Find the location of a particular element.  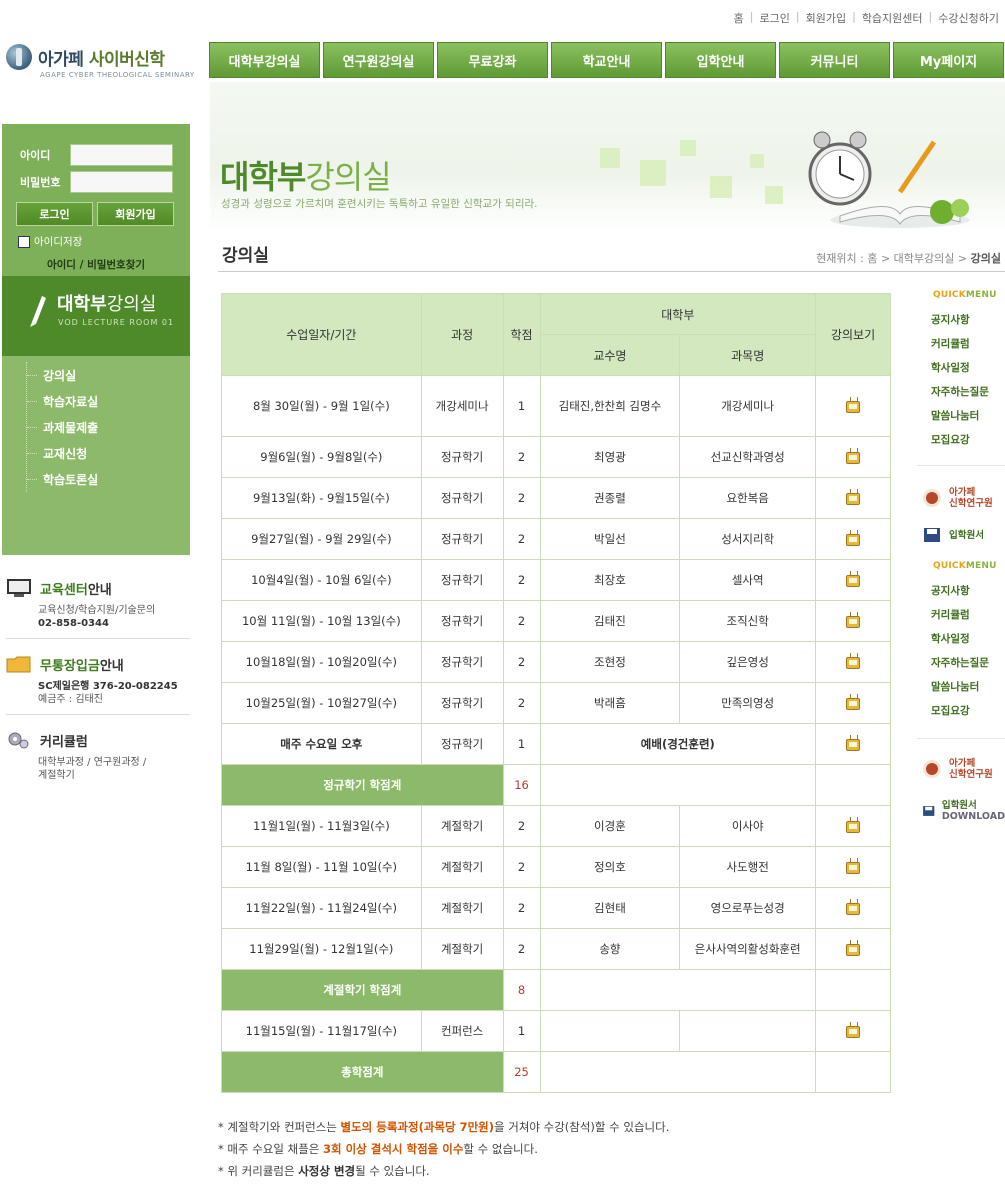

quick-promo-1: 아가페 신학연구원 is located at coordinates (961, 498).